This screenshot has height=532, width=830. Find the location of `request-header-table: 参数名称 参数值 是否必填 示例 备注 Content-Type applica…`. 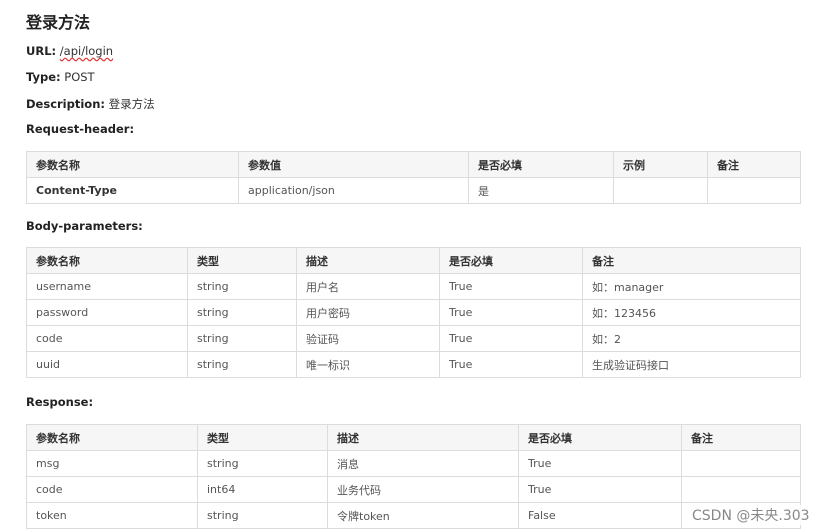

request-header-table: 参数名称 参数值 是否必填 示例 备注 Content-Type applica… is located at coordinates (413, 177).